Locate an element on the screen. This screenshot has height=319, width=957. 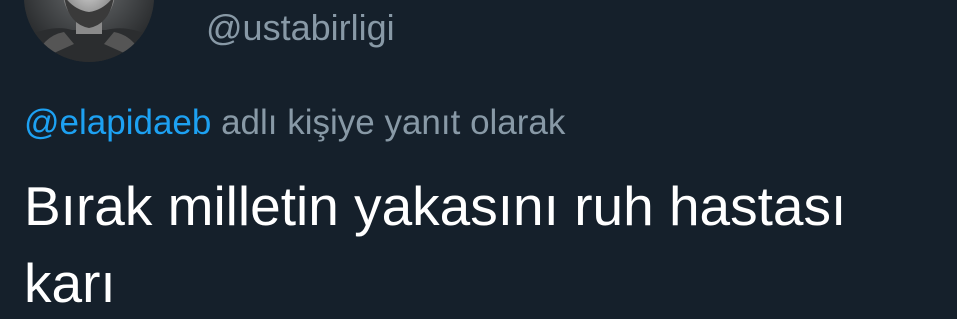
user-avatar-icon is located at coordinates (89, 31).